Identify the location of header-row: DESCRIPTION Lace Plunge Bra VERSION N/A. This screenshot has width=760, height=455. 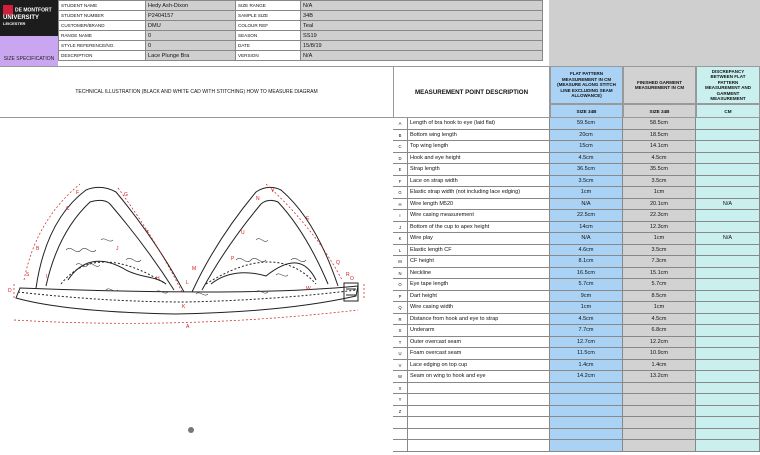
(300, 55).